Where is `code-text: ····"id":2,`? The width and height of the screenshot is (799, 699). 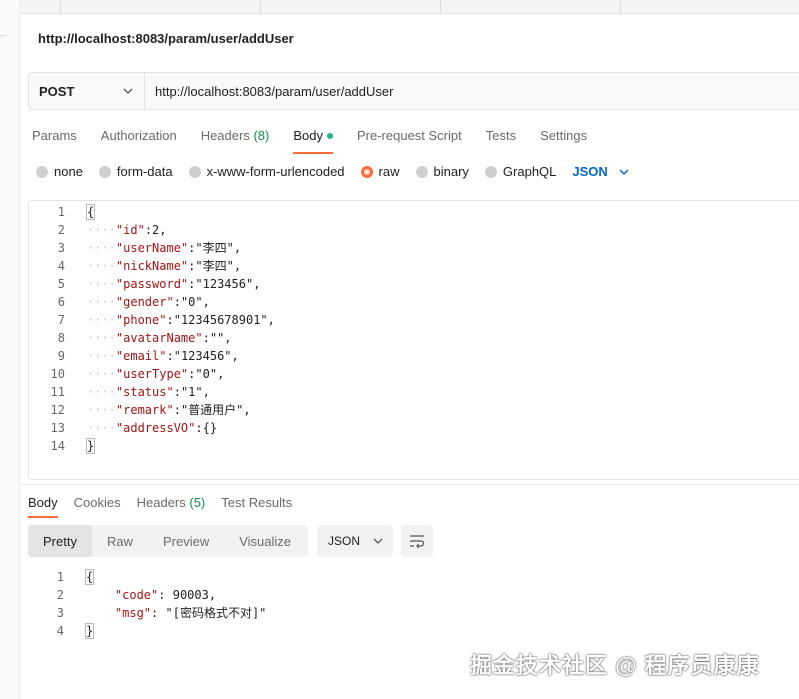 code-text: ····"id":2, is located at coordinates (127, 230).